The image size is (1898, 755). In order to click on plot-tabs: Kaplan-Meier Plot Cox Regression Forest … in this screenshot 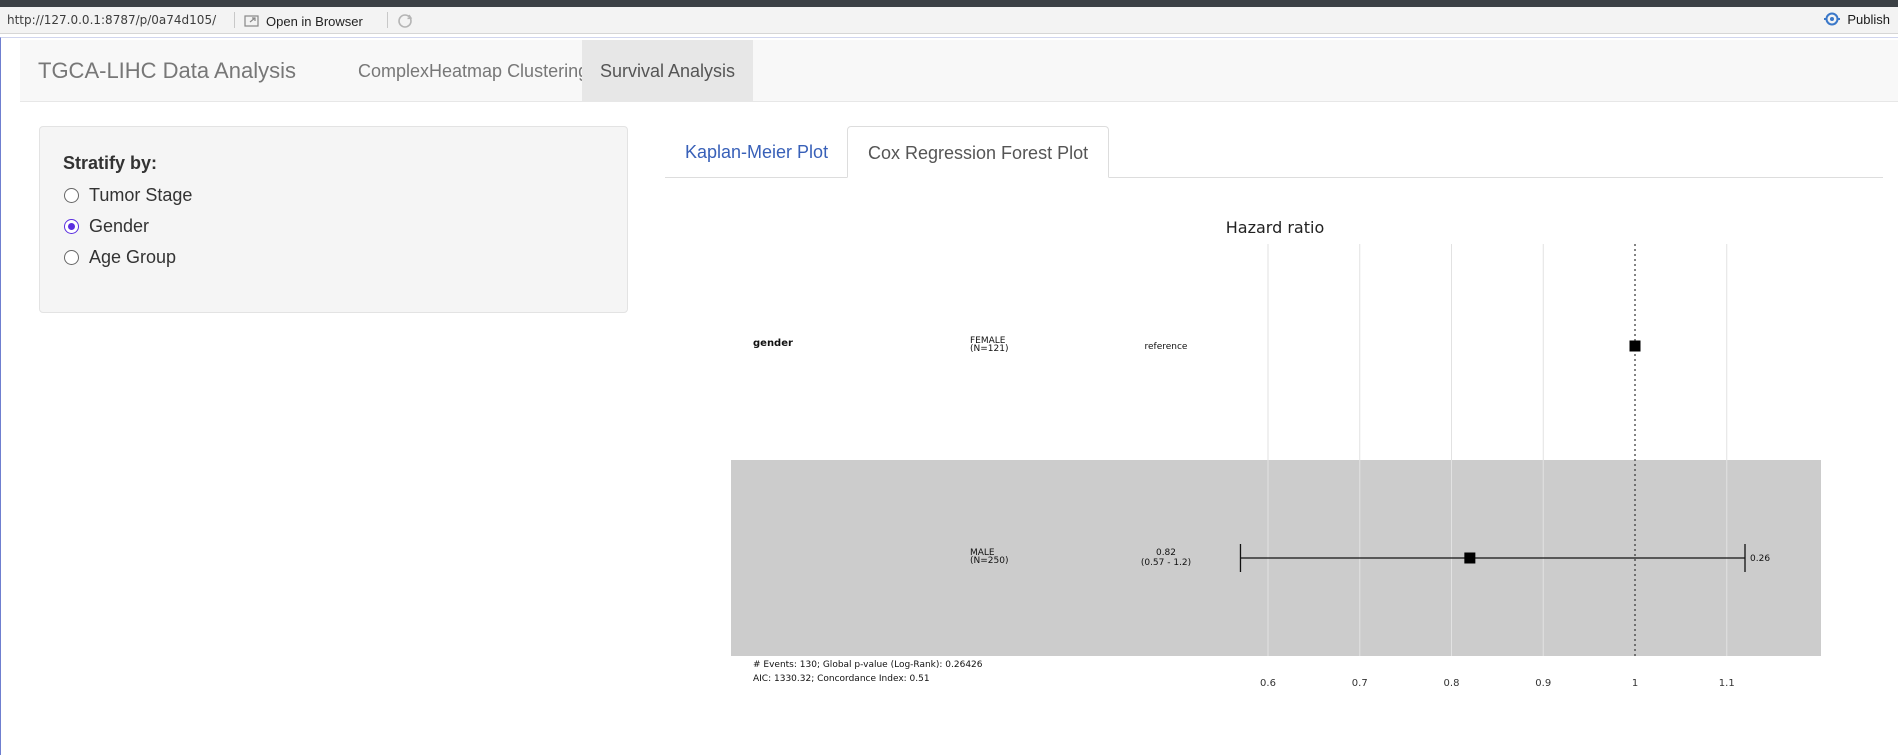, I will do `click(1274, 152)`.